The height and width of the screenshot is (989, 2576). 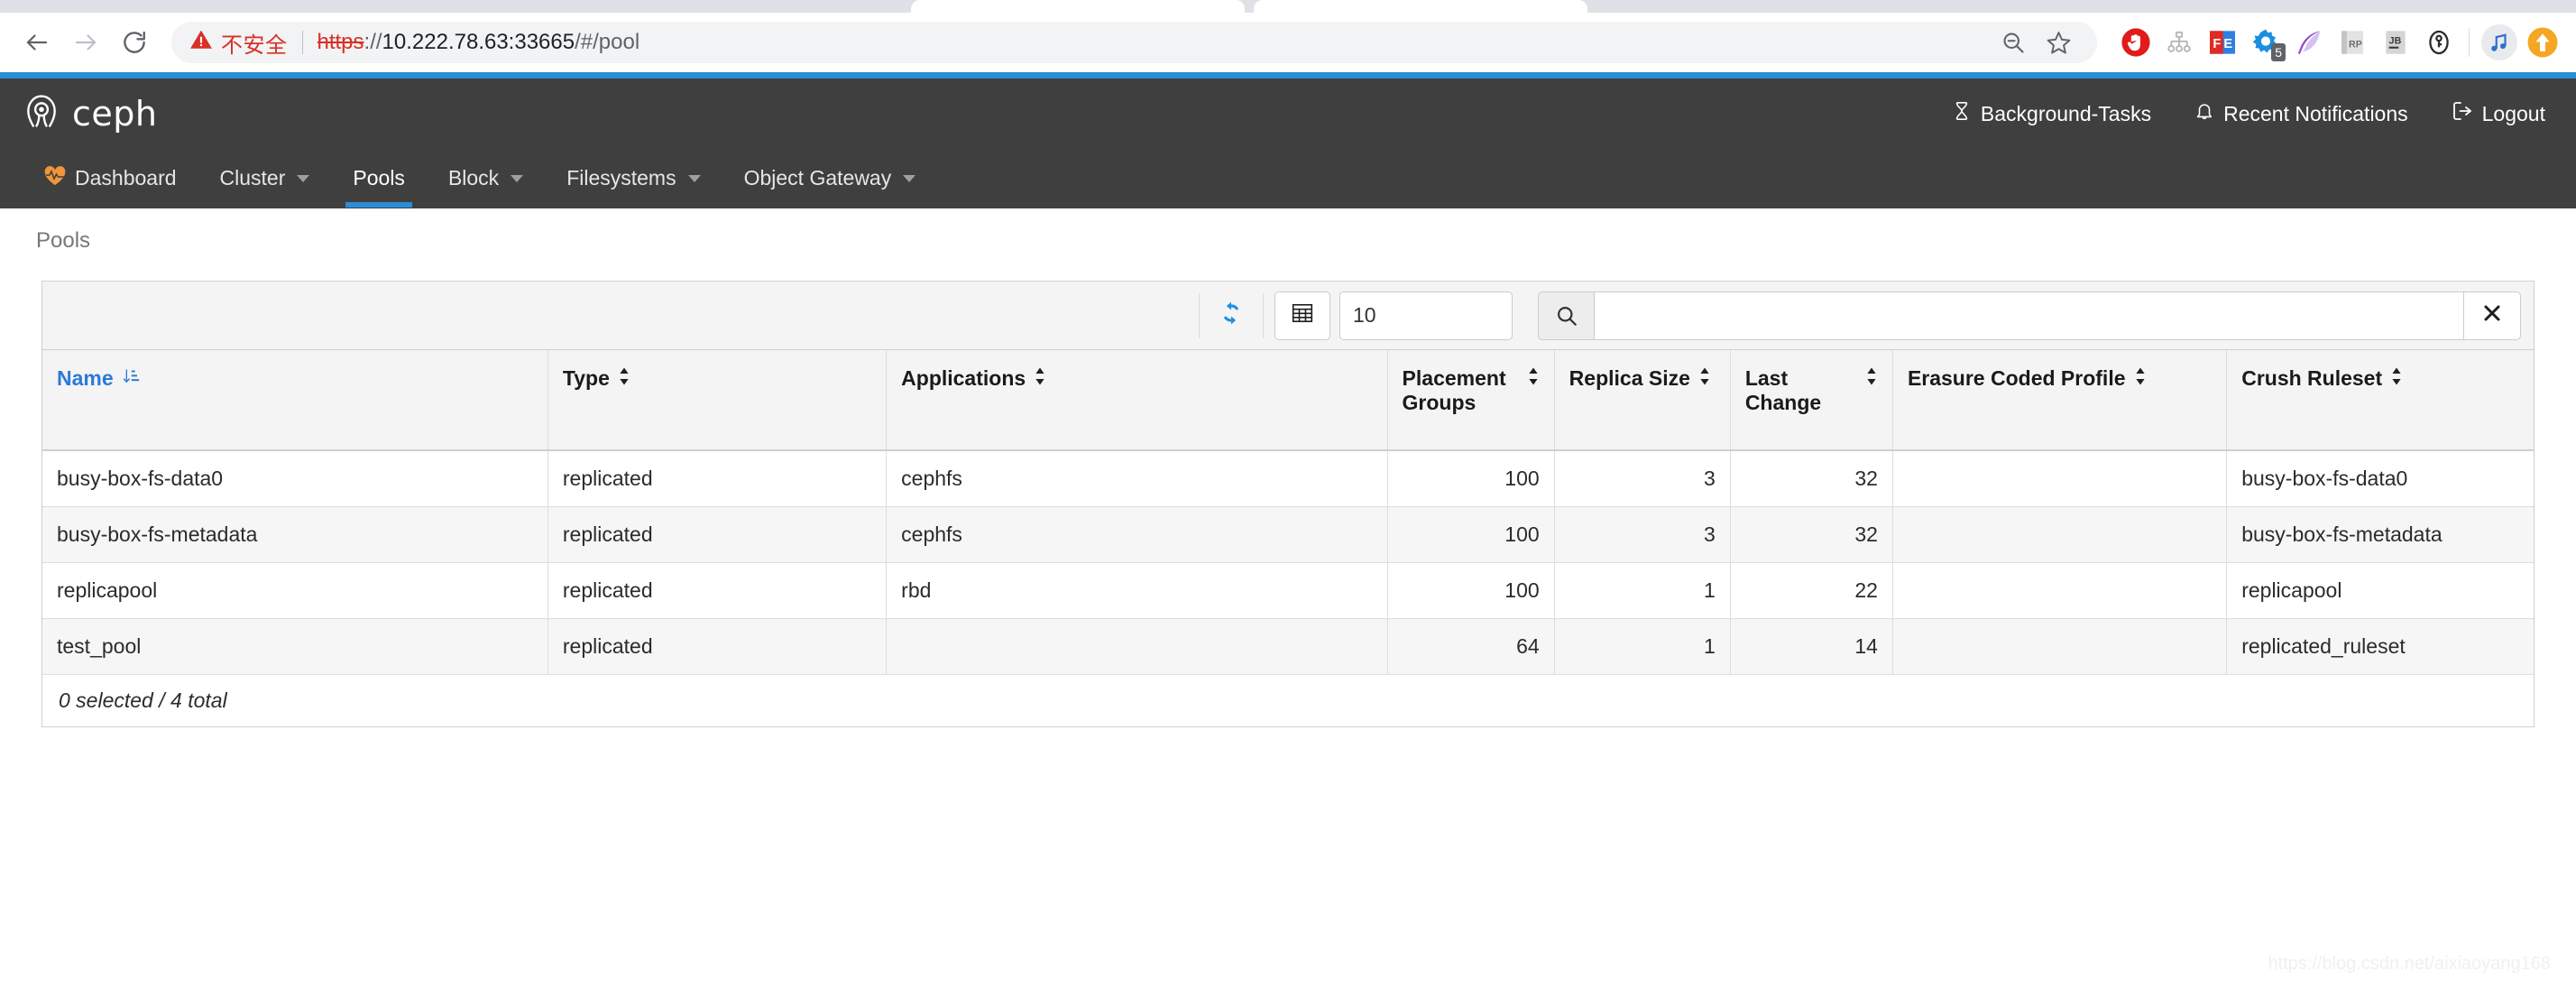 I want to click on cell-crush-ruleset: busy-box-fs-metadata, so click(x=2380, y=534).